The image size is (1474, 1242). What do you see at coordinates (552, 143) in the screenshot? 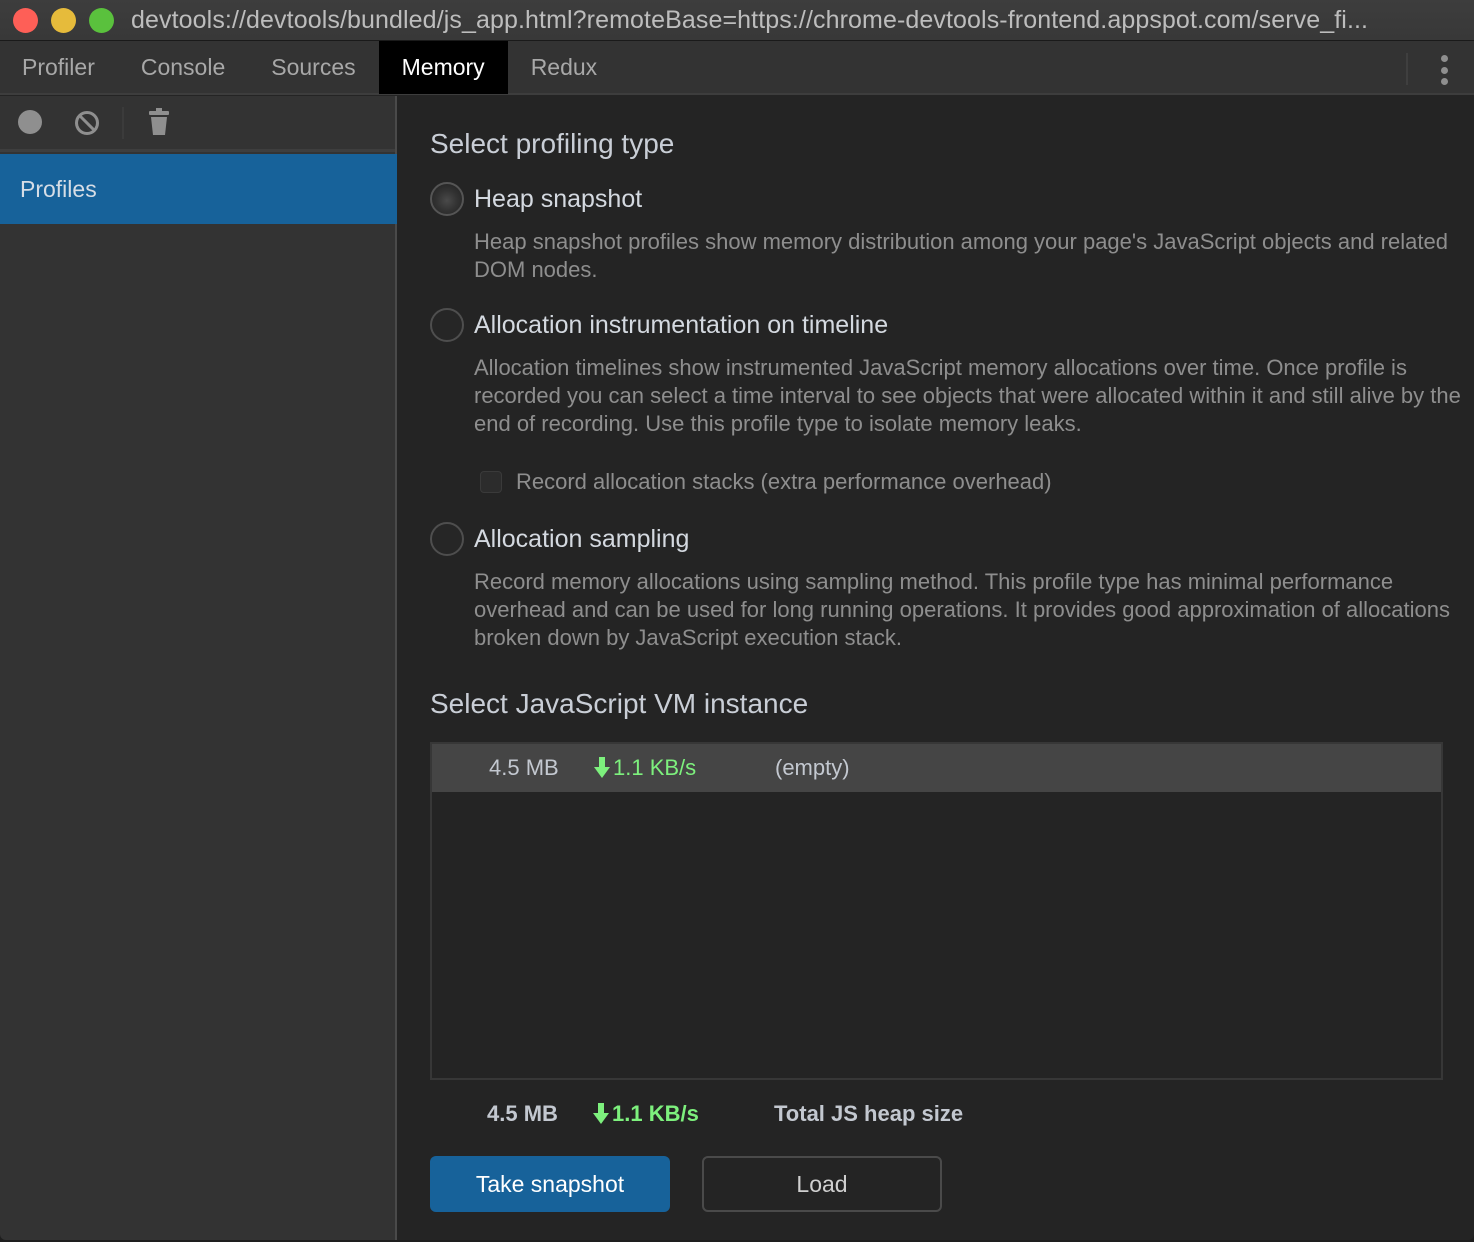
I see `profiling-type-heading: Select profiling type` at bounding box center [552, 143].